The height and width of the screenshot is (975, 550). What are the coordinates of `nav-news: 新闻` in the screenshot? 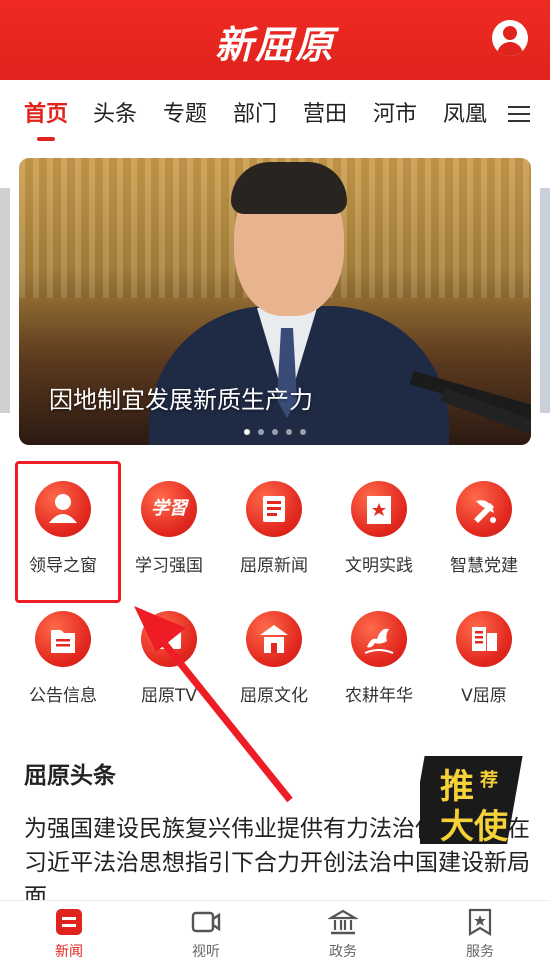 It's located at (69, 934).